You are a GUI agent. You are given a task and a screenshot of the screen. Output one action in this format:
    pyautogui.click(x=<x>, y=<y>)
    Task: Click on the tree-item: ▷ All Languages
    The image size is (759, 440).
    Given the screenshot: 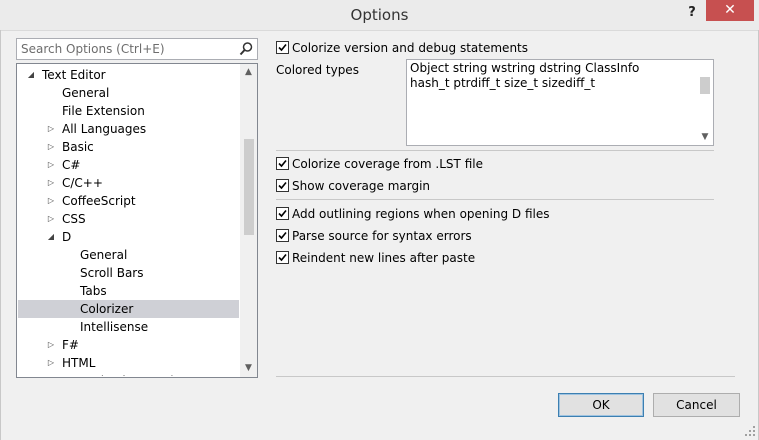 What is the action you would take?
    pyautogui.click(x=128, y=129)
    